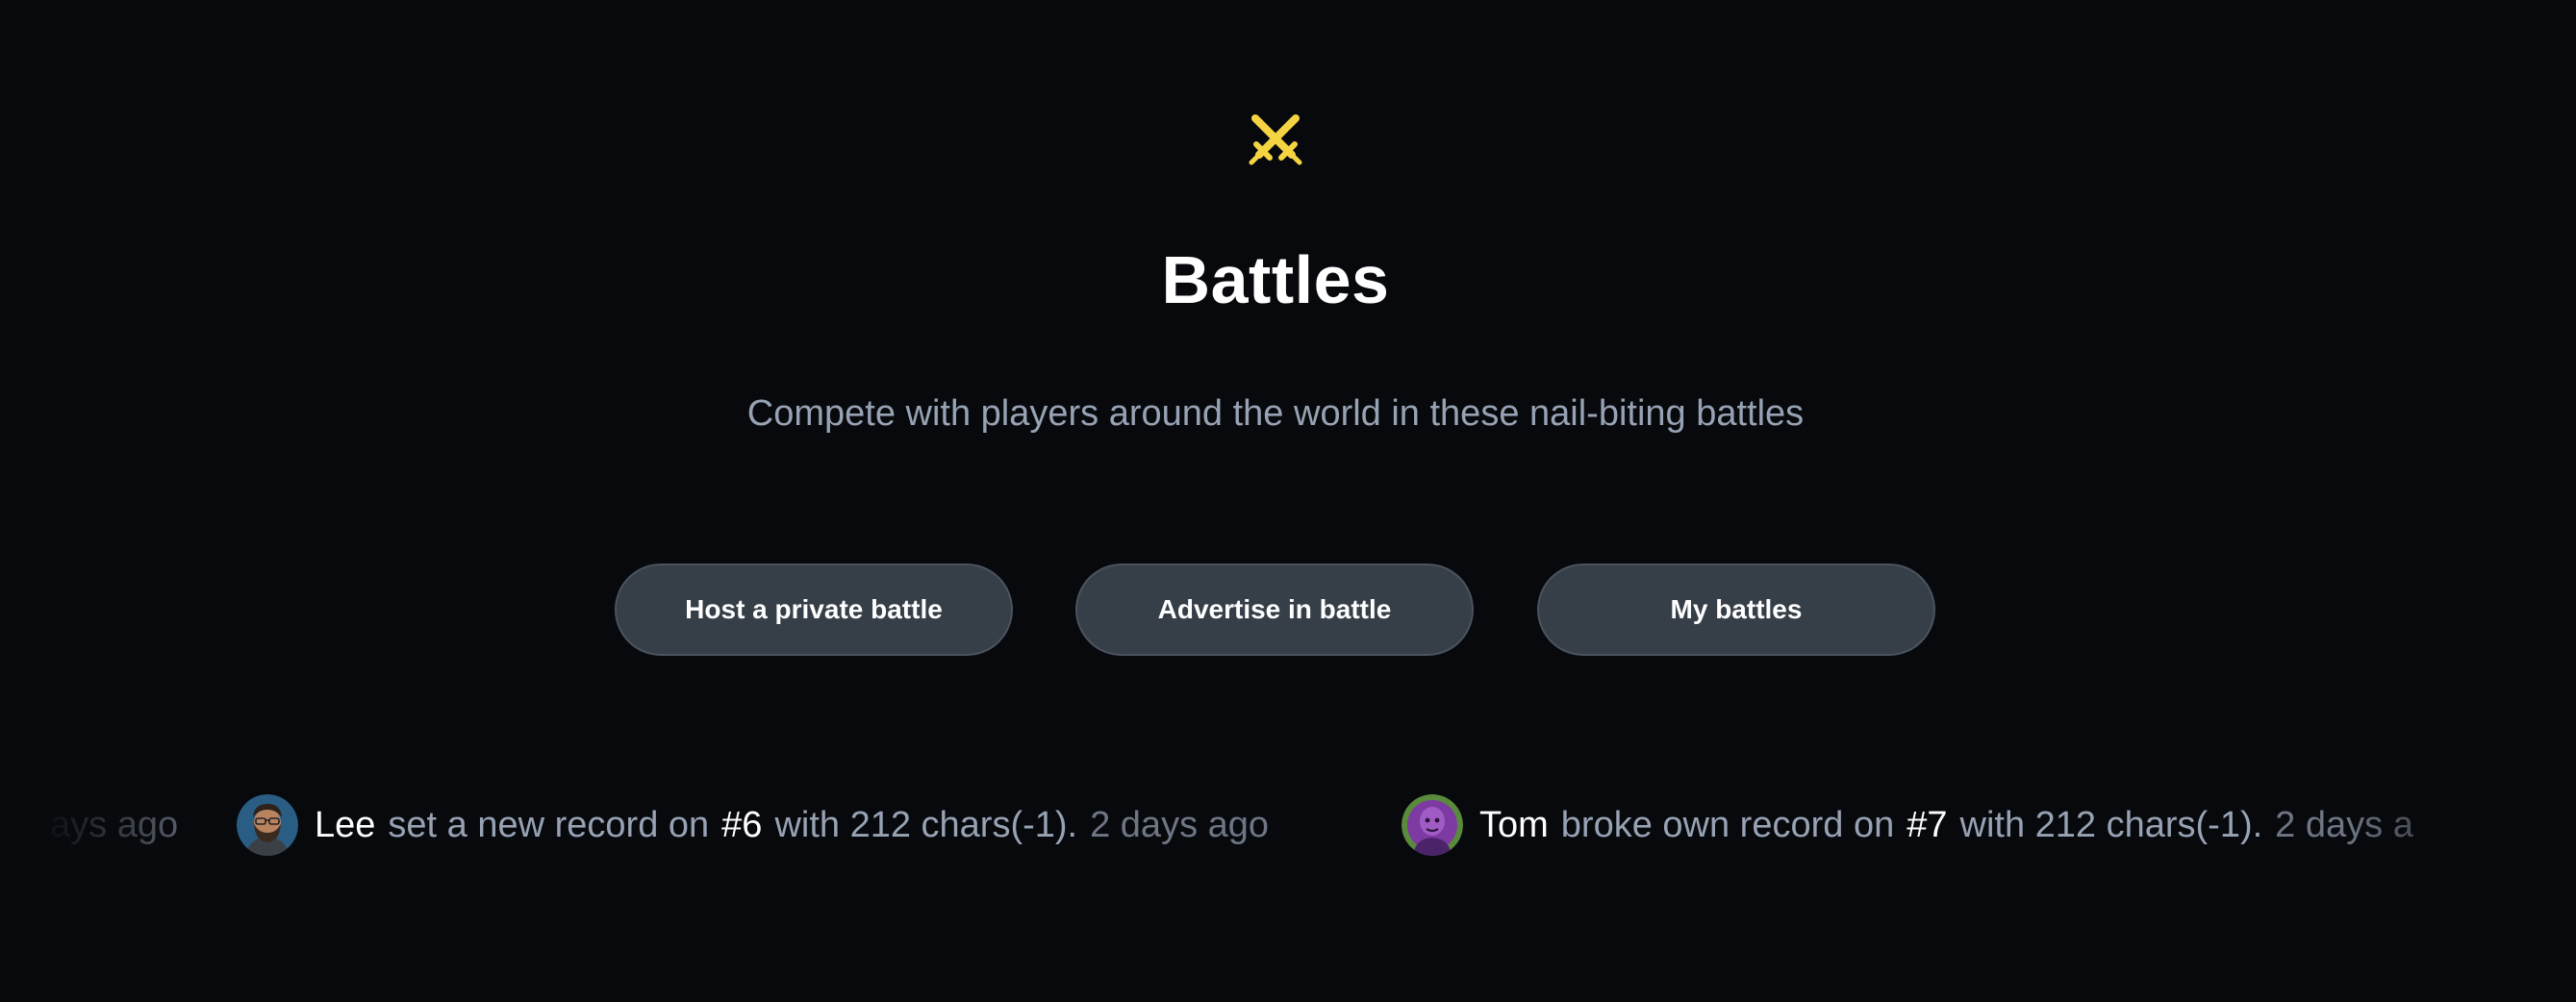  Describe the element at coordinates (1433, 825) in the screenshot. I see `purple-portrait-avatar` at that location.